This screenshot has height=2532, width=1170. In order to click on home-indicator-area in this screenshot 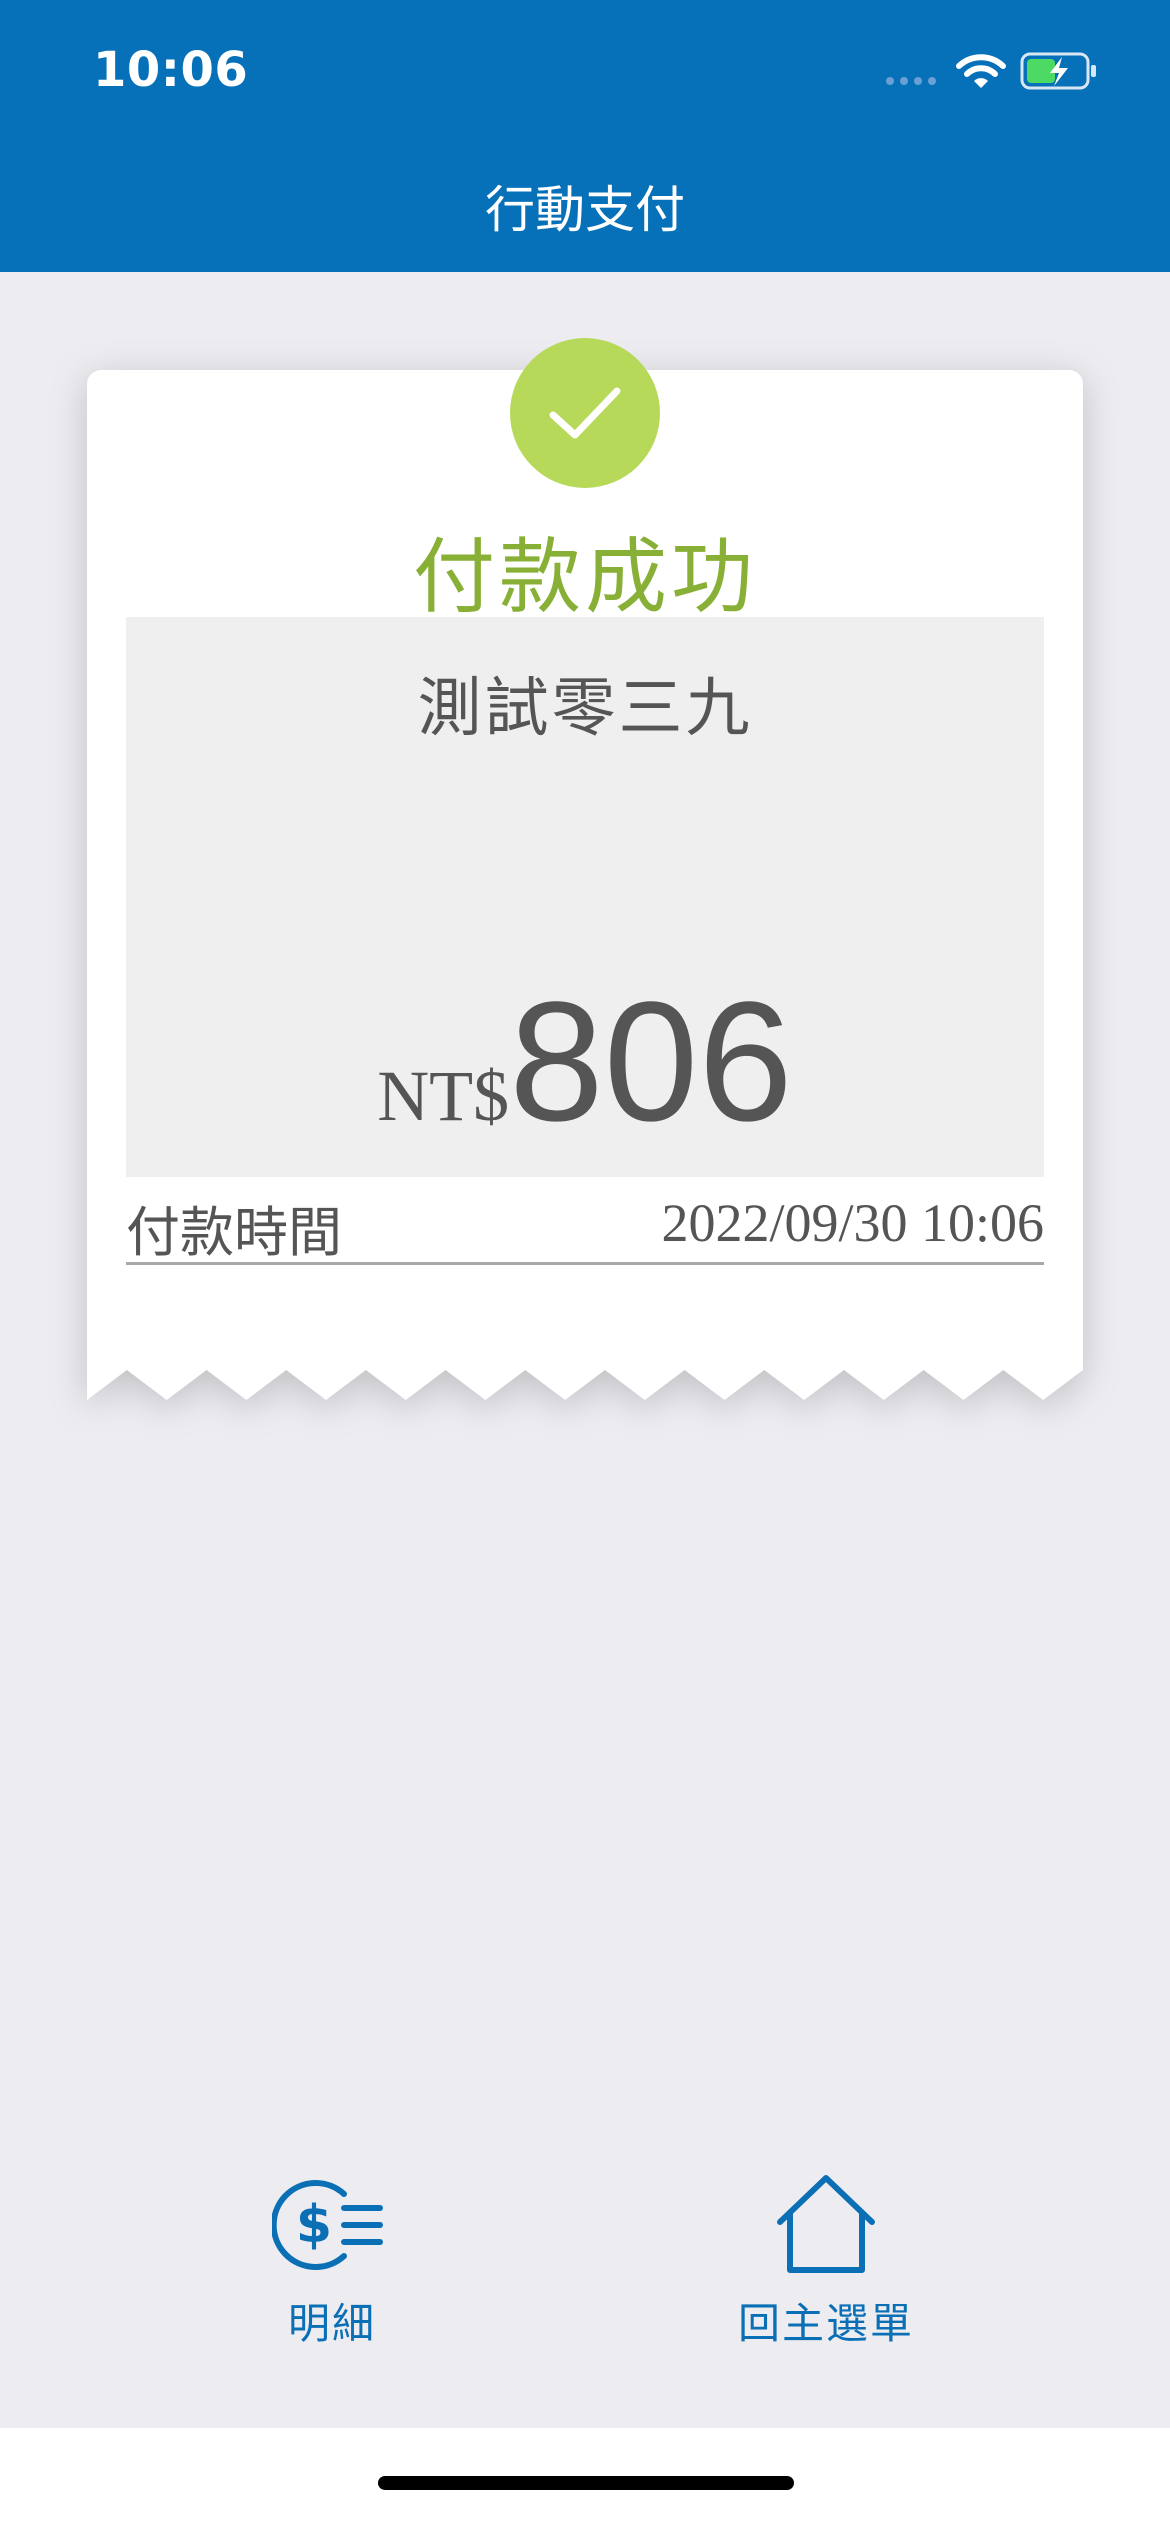, I will do `click(585, 2480)`.